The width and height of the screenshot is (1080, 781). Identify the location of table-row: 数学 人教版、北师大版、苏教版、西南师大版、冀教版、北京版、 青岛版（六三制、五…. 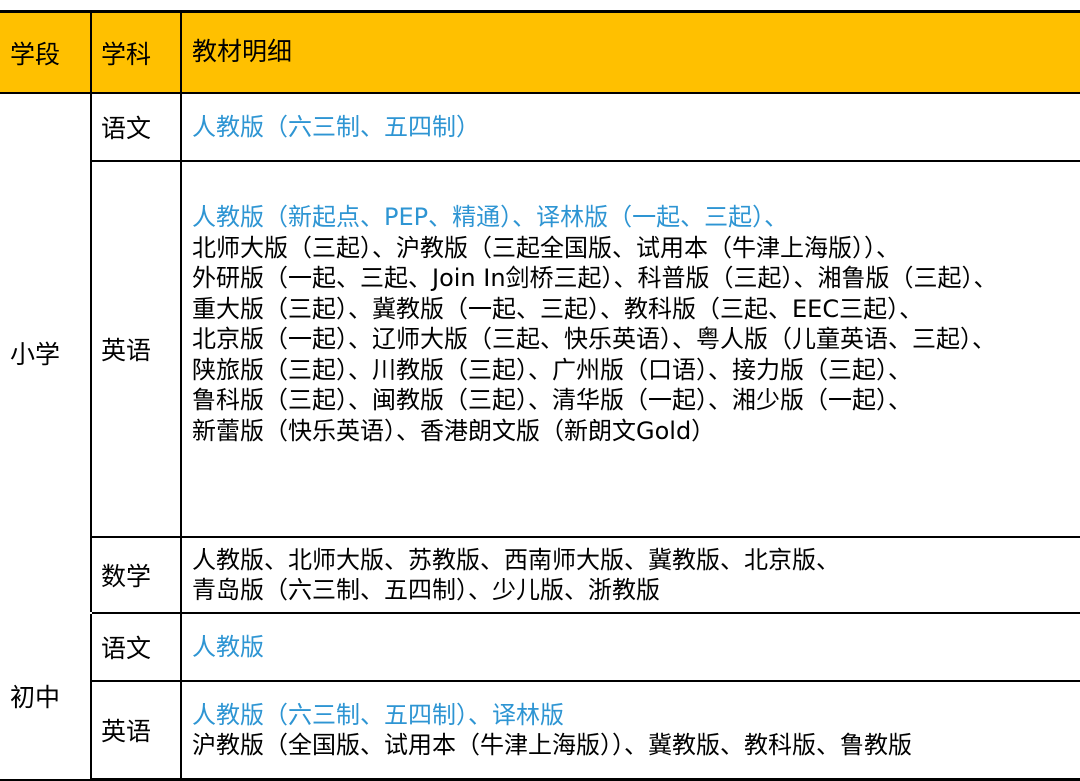
(540, 575).